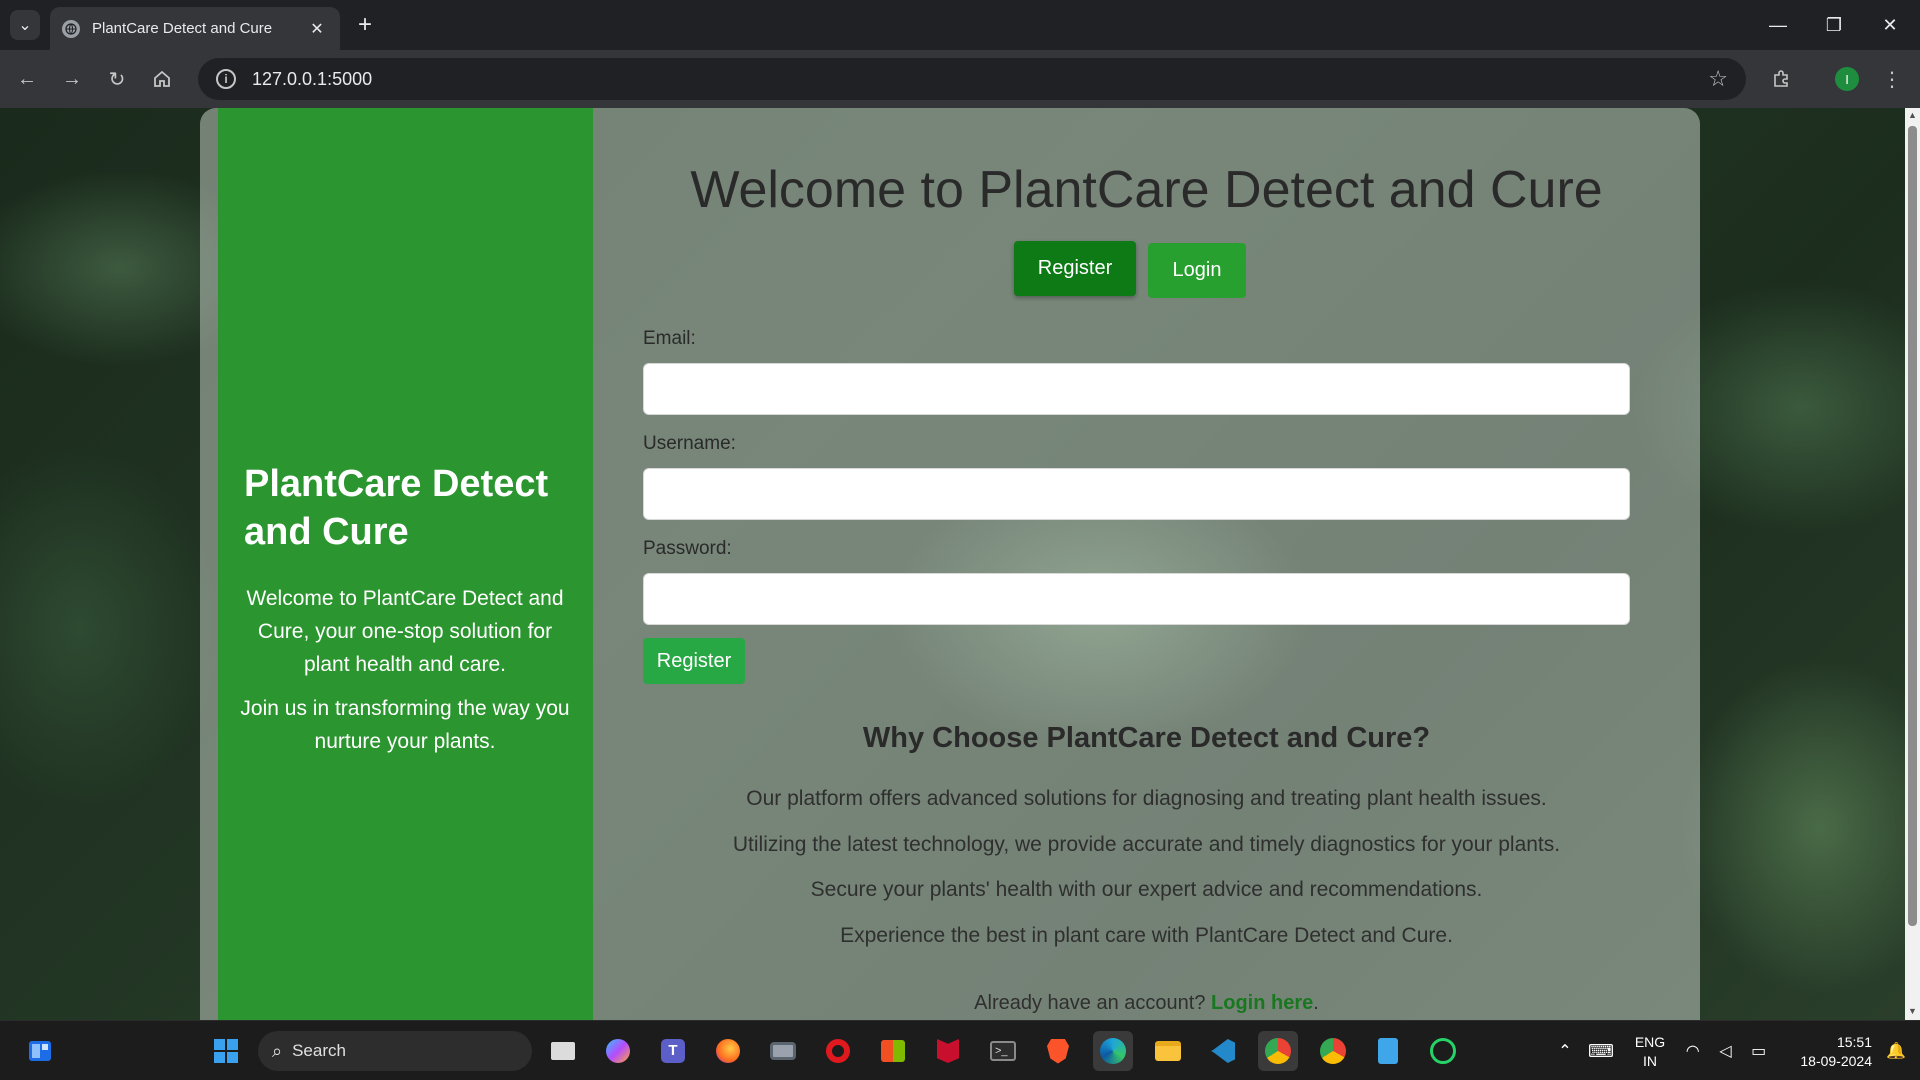  Describe the element at coordinates (728, 1051) in the screenshot. I see `firefox-icon` at that location.